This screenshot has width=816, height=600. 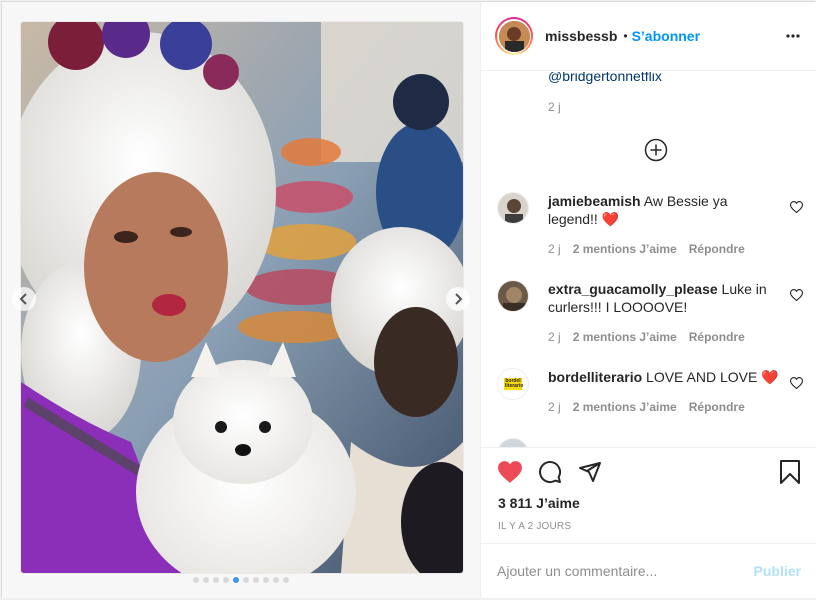 I want to click on add-comment-bar: Publier, so click(x=648, y=570).